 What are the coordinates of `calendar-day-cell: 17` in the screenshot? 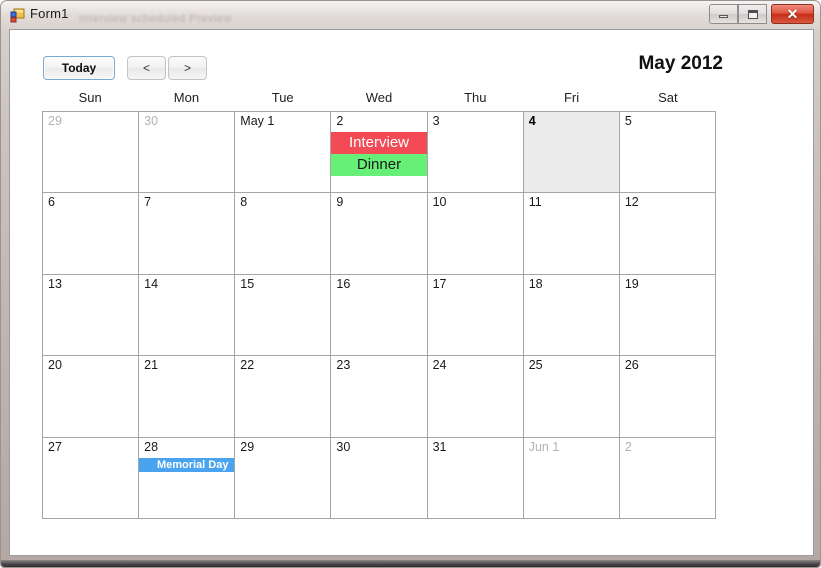 It's located at (475, 315).